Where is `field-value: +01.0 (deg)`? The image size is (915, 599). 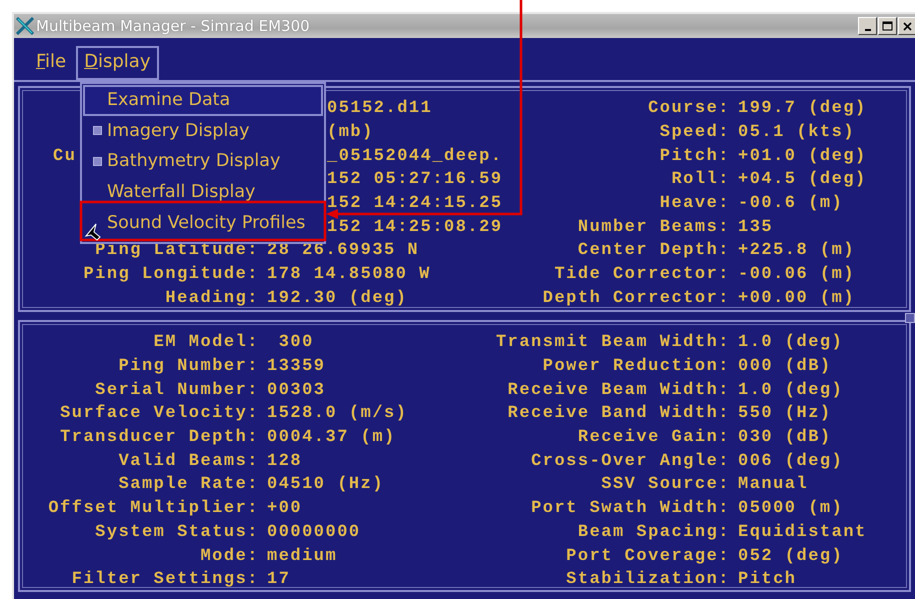 field-value: +01.0 (deg) is located at coordinates (802, 156).